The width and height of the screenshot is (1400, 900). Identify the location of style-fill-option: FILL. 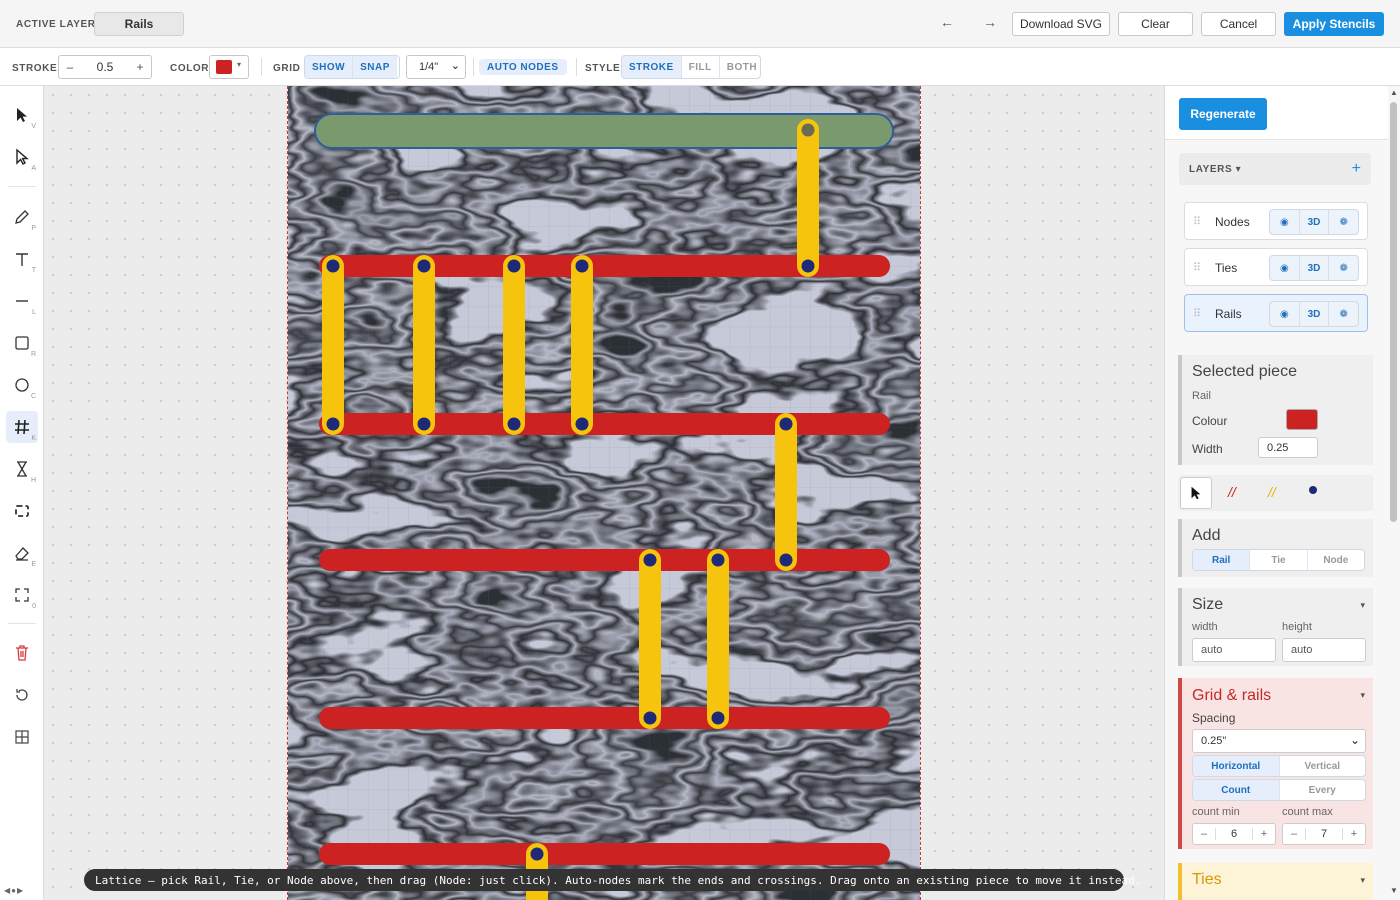
(699, 67).